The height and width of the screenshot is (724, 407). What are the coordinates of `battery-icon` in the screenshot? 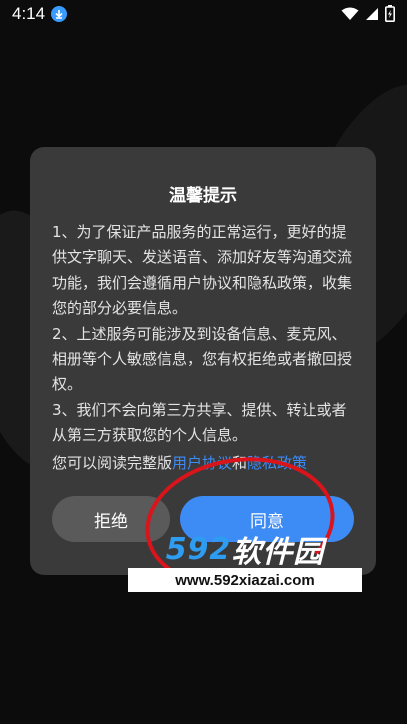 It's located at (390, 13).